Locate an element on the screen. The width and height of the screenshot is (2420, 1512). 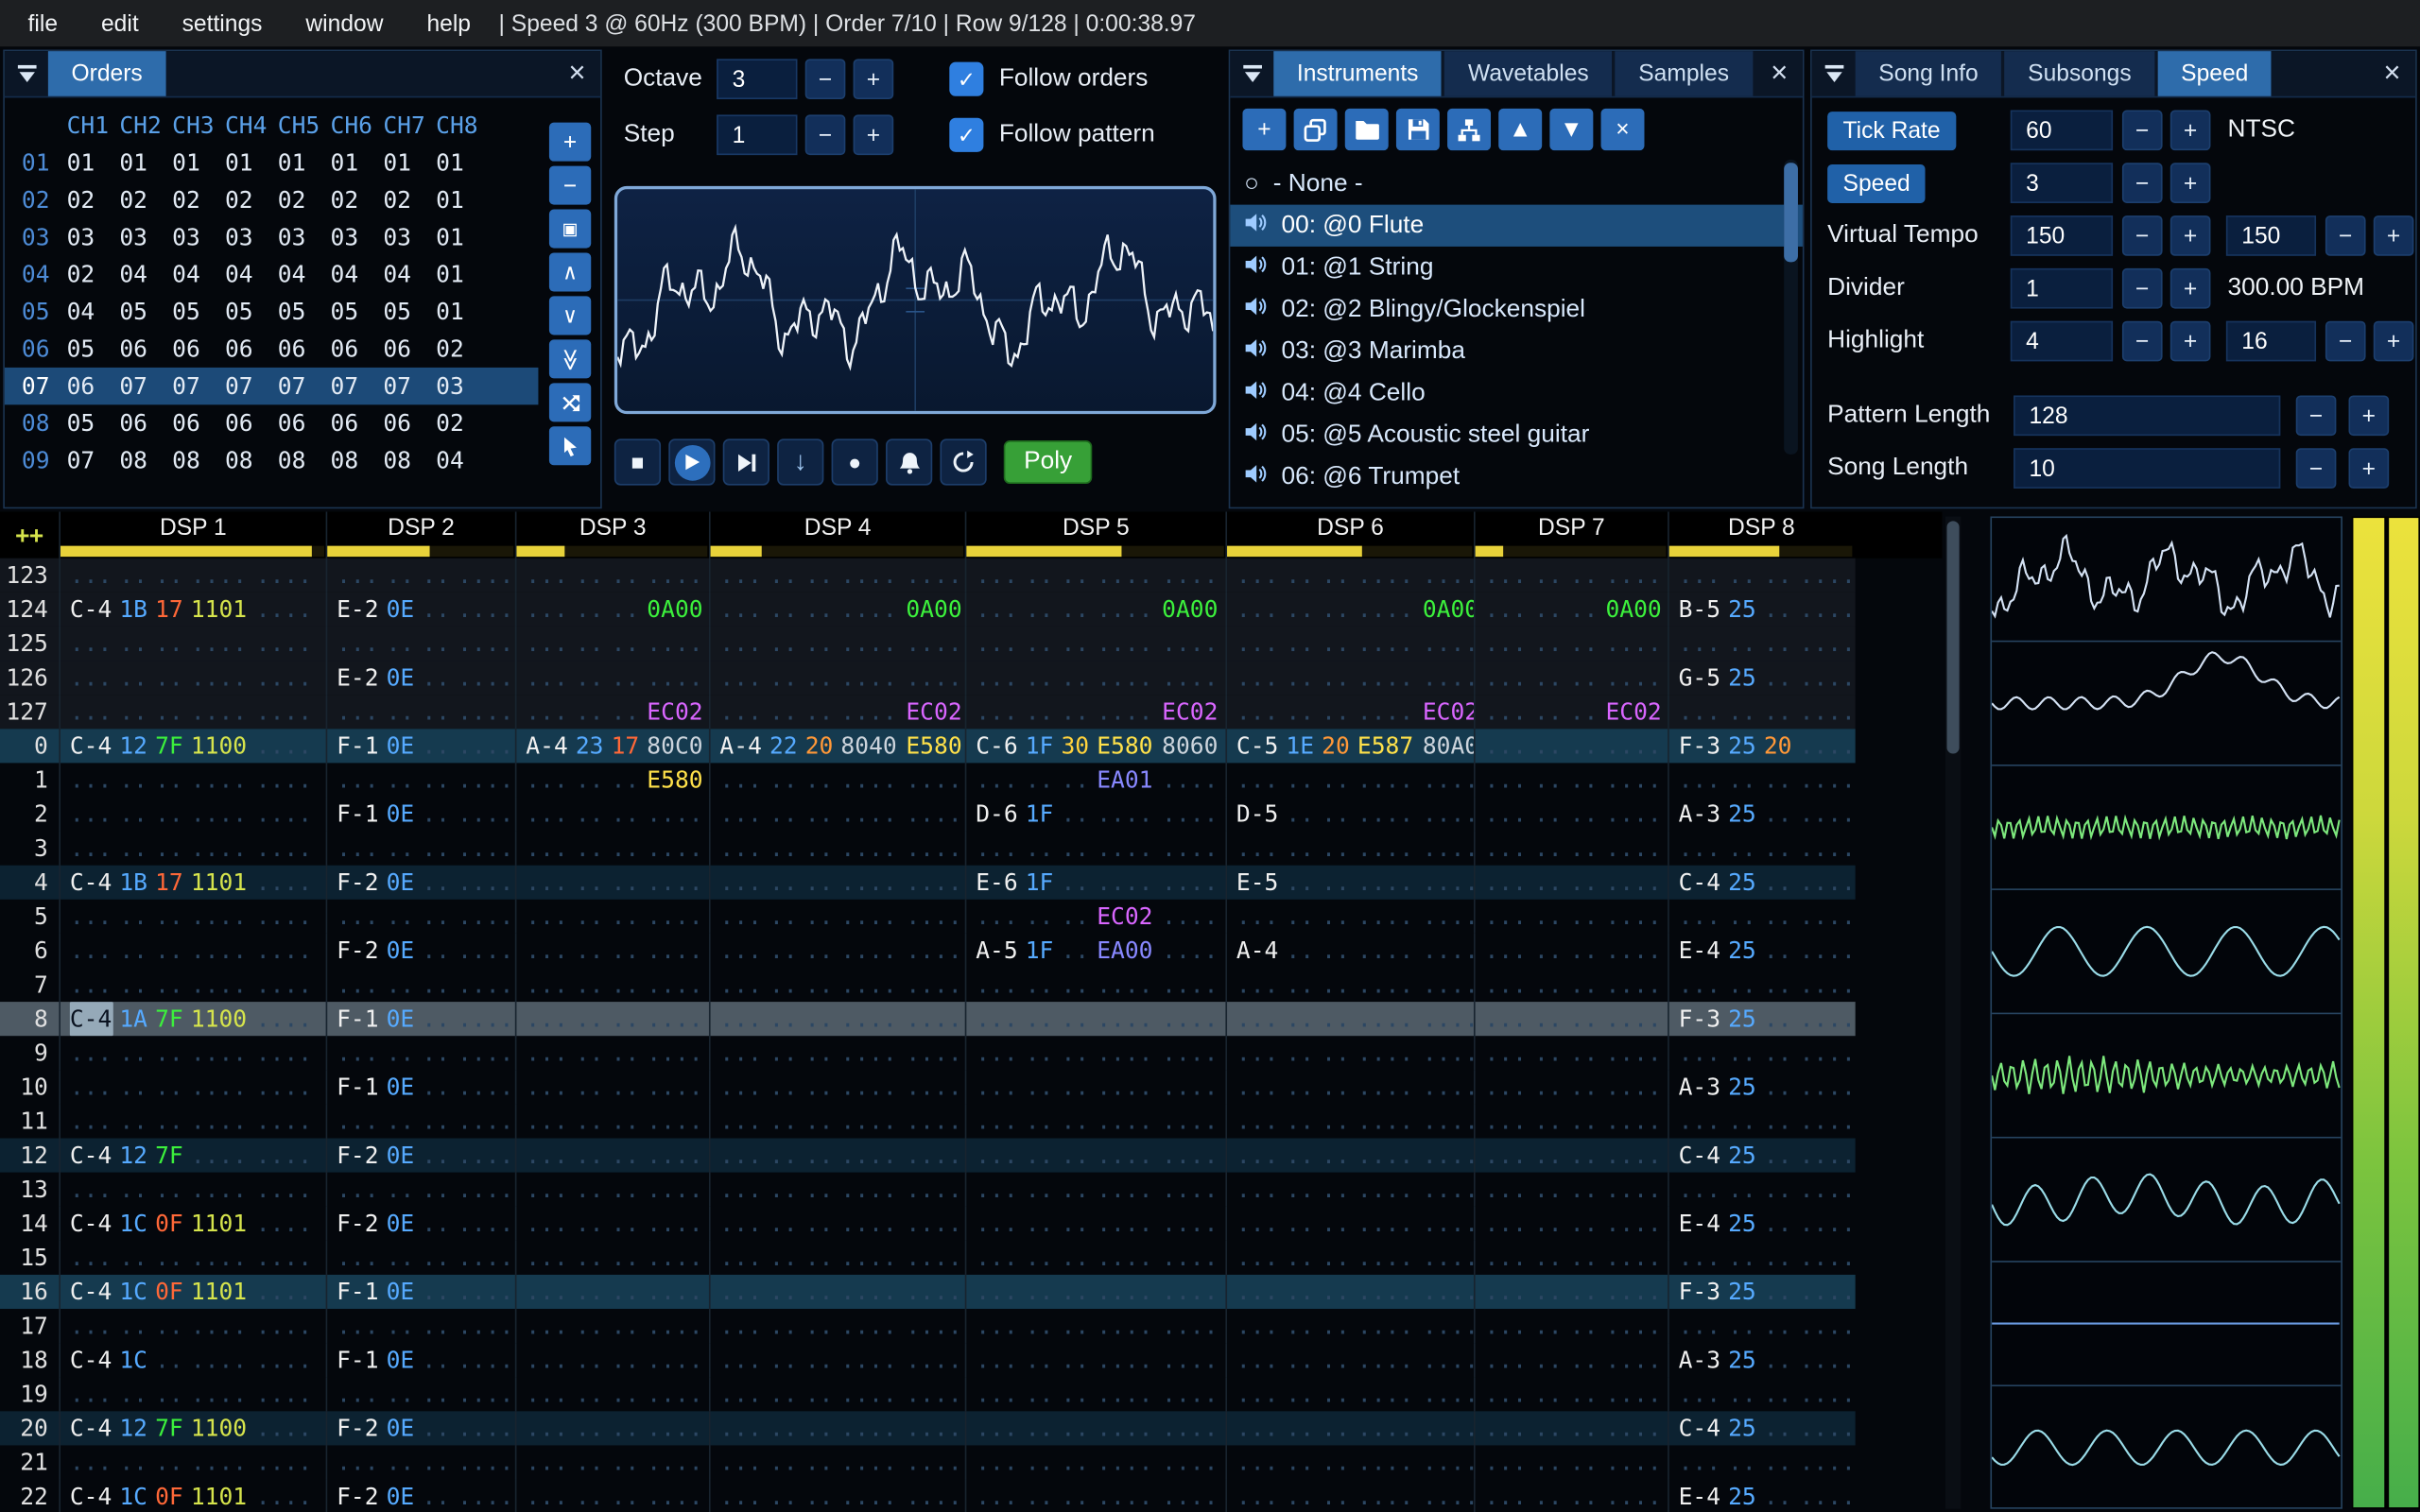
pattern-length-plus: + is located at coordinates (2369, 416).